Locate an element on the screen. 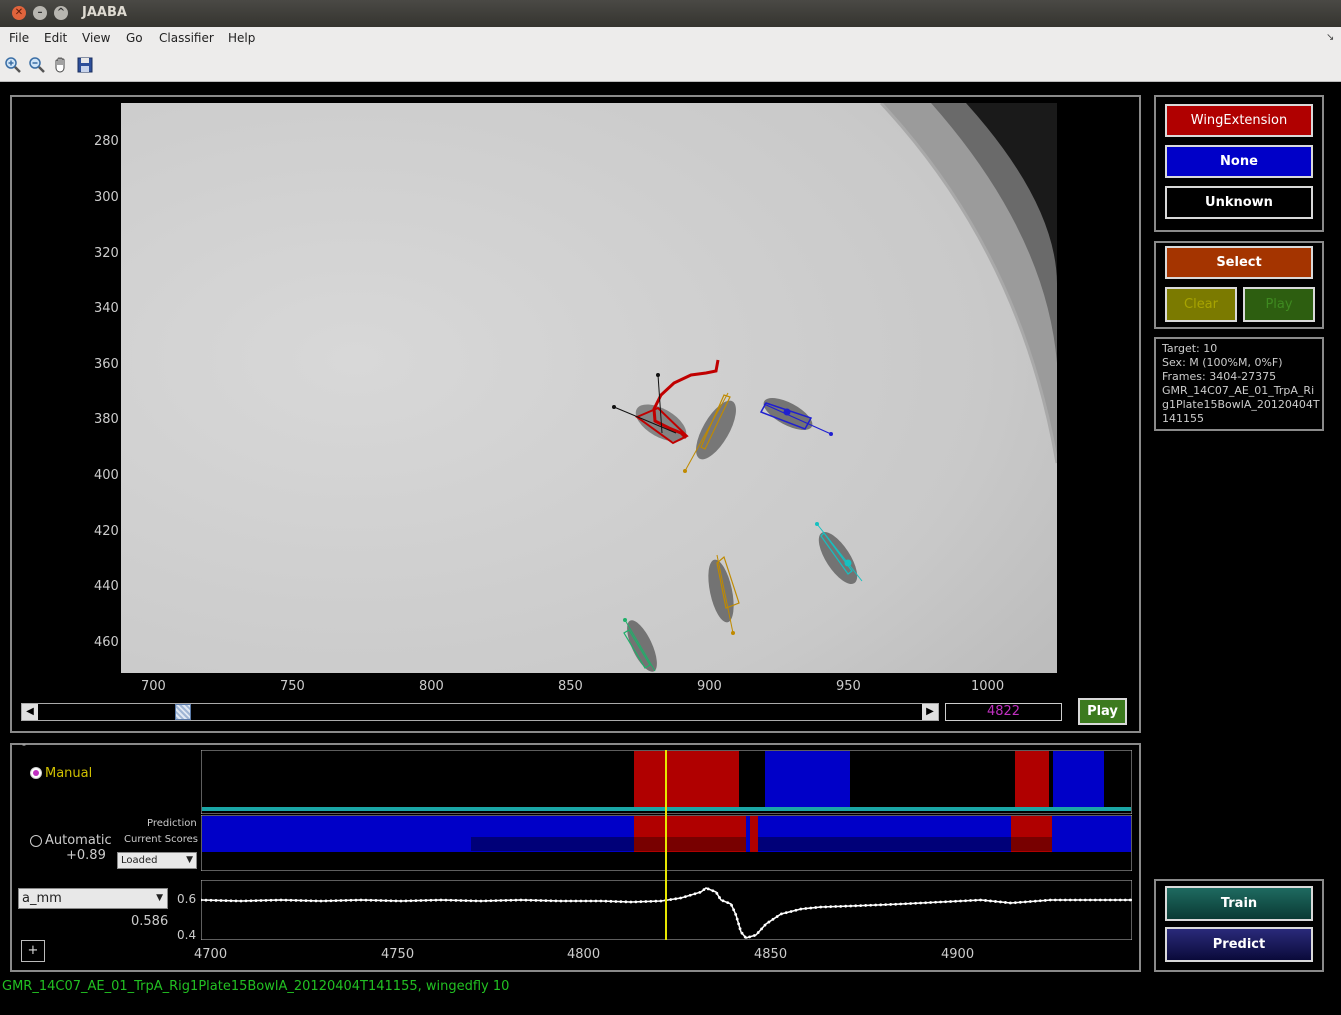 The height and width of the screenshot is (1015, 1341). feature-dropdown: a_mm ▼ is located at coordinates (93, 898).